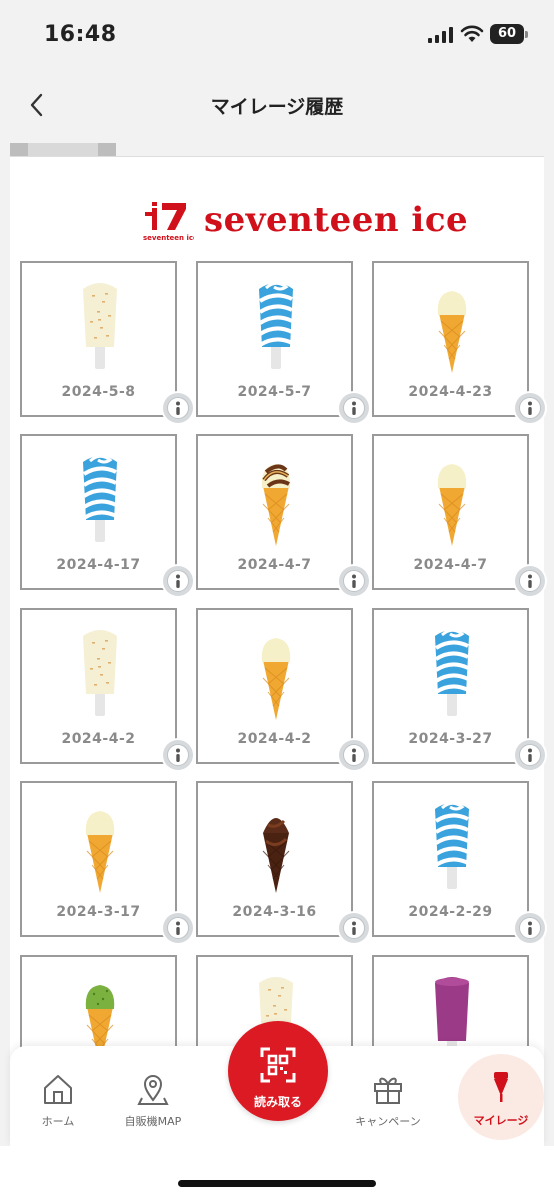 The image size is (554, 1200). What do you see at coordinates (168, 222) in the screenshot?
I see `seventeen-ice-logo-icon: seventeen ice` at bounding box center [168, 222].